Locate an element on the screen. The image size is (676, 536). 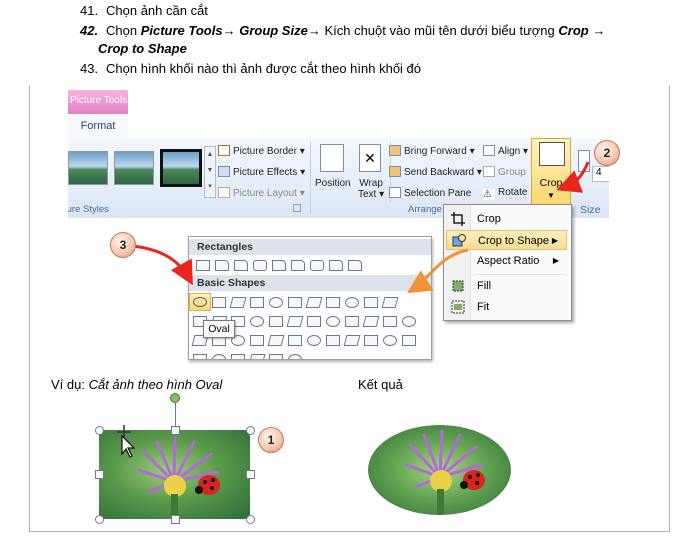
example-caption: Ví dụ: Cắt ảnh theo hình Oval is located at coordinates (136, 384).